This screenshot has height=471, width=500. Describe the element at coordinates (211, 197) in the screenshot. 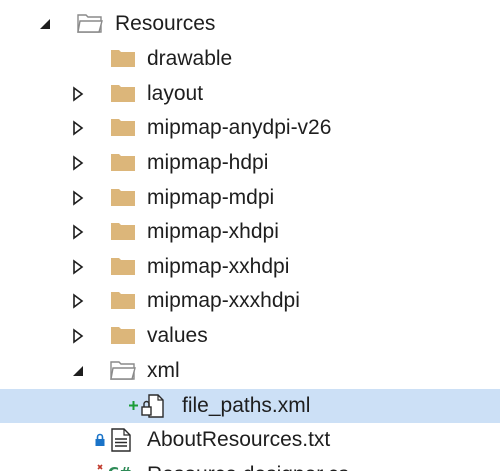

I see `tree-item-label: mipmap-mdpi` at that location.